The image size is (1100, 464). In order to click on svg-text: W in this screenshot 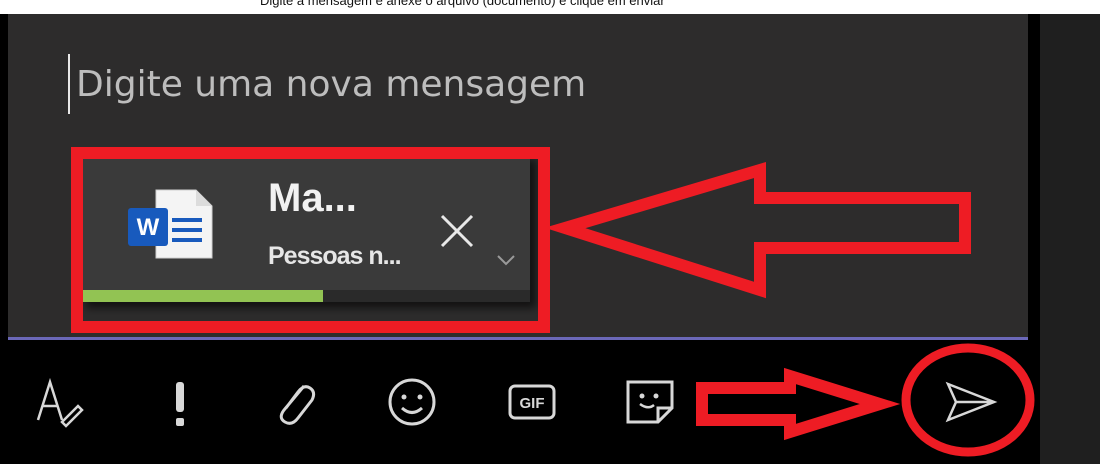, I will do `click(148, 227)`.